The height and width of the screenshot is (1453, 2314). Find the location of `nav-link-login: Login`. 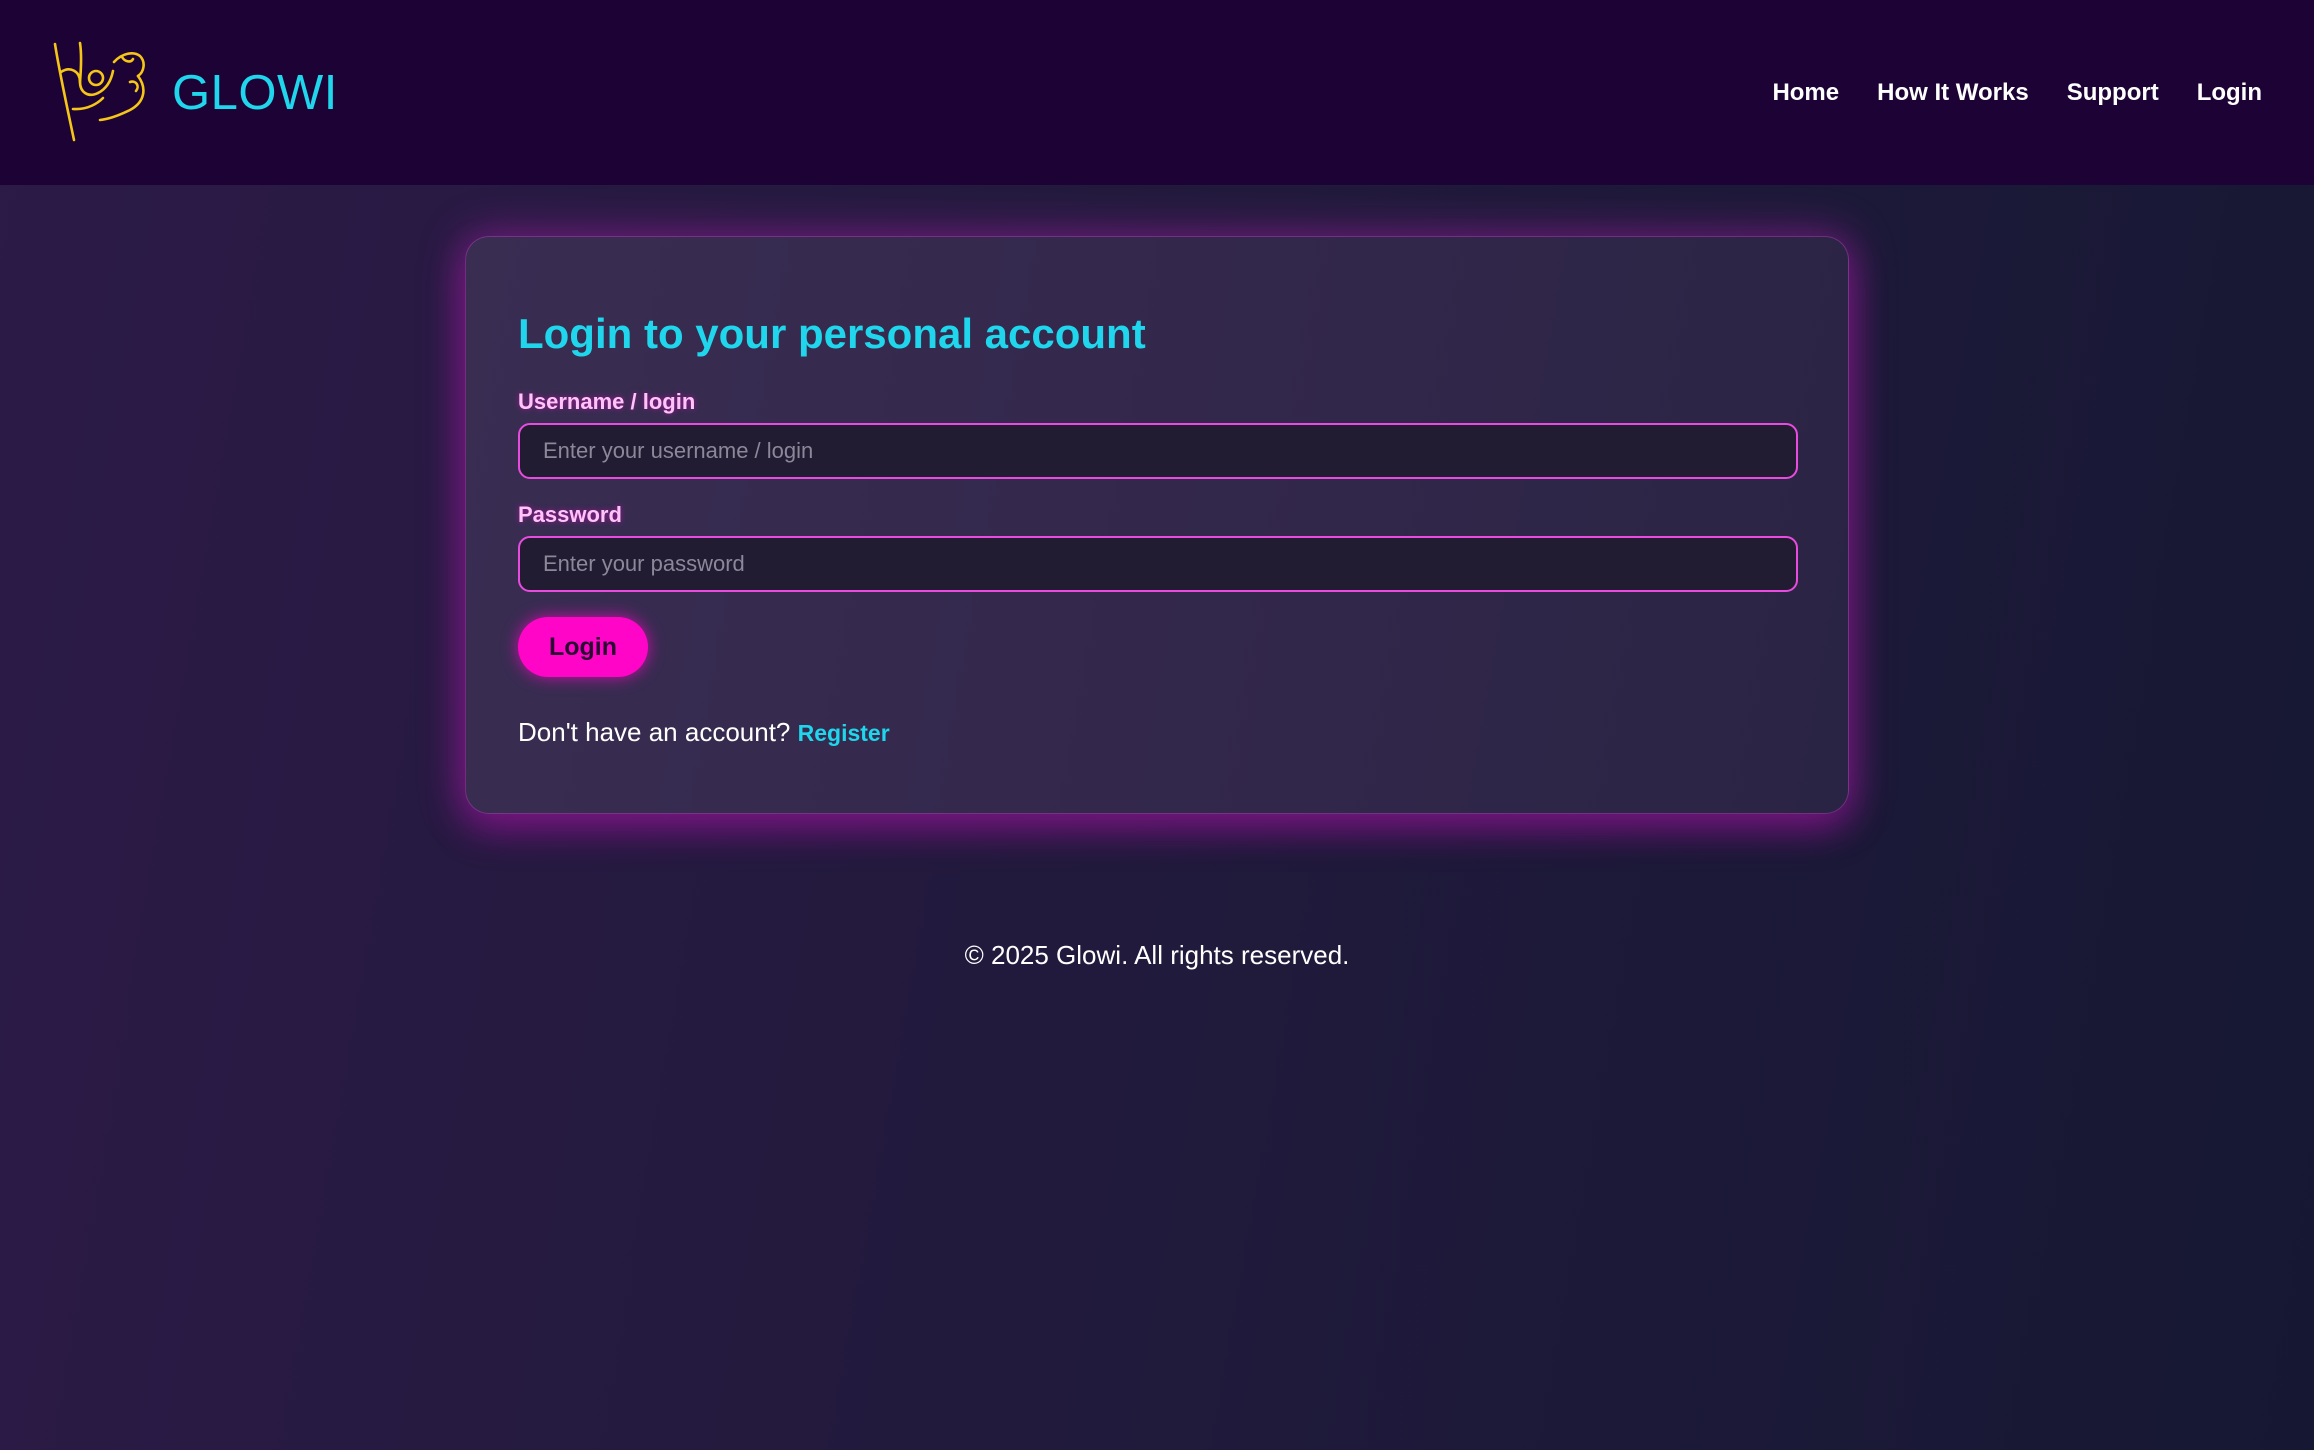

nav-link-login: Login is located at coordinates (2229, 93).